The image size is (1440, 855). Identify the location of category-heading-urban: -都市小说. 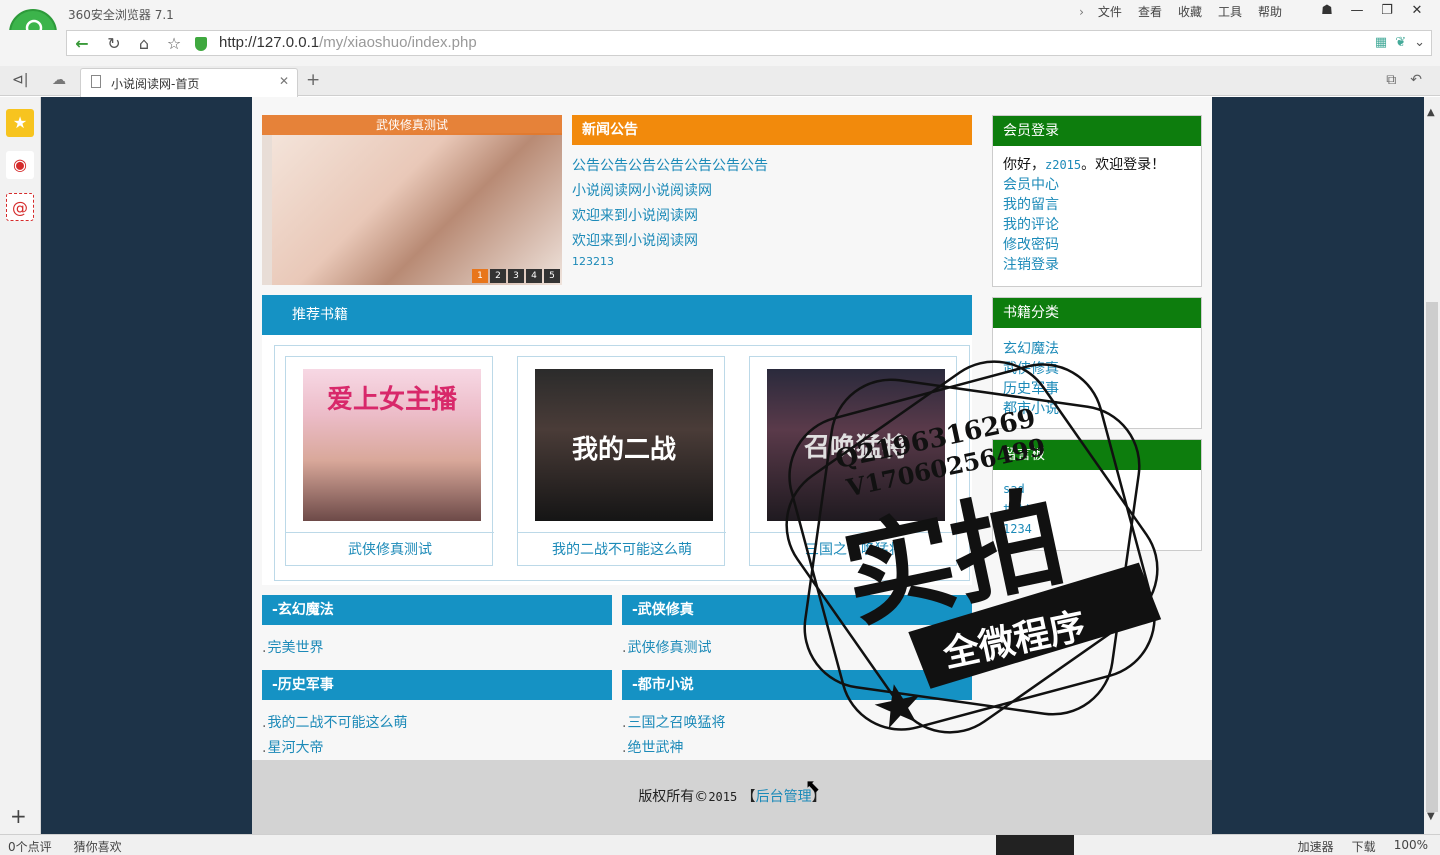
(797, 685).